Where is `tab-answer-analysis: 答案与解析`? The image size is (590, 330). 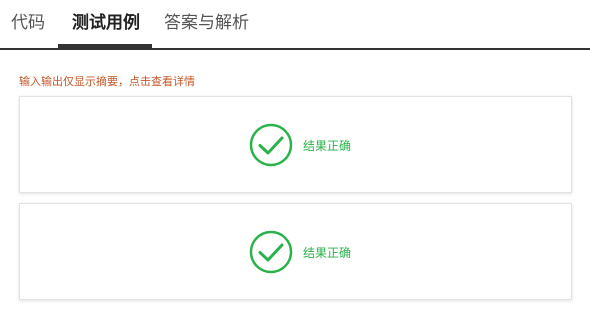 tab-answer-analysis: 答案与解析 is located at coordinates (206, 24).